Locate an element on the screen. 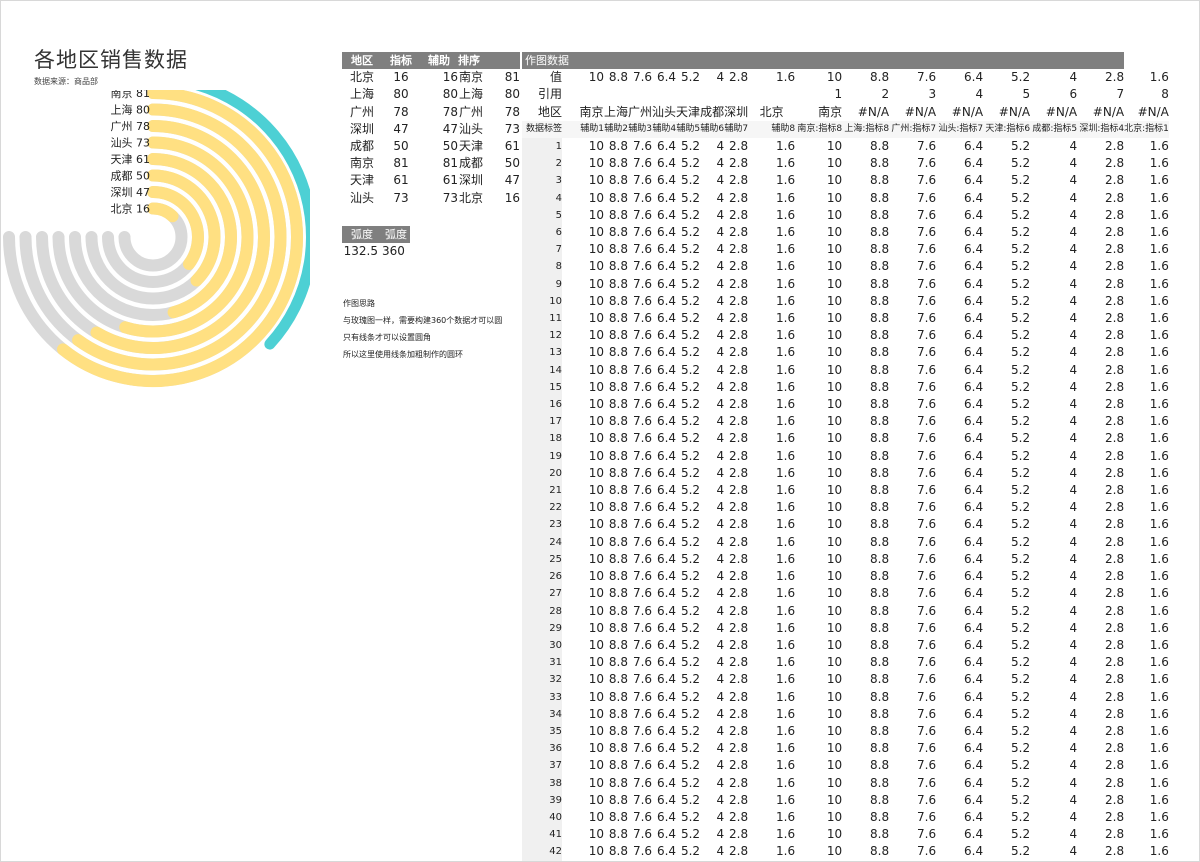 This screenshot has width=1200, height=862. region-table-cell: 81 is located at coordinates (512, 77).